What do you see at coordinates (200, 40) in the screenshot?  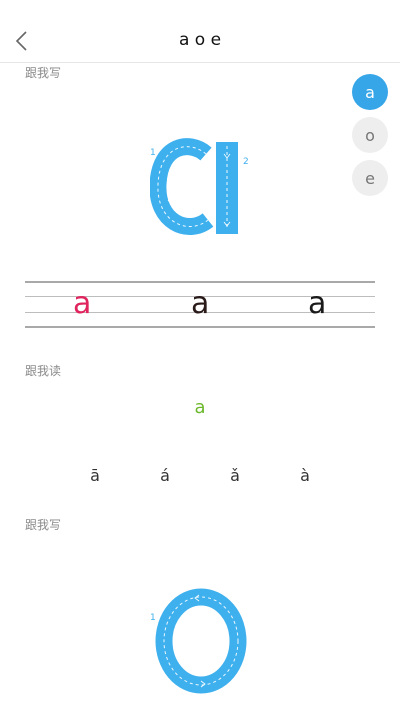 I see `page-title: a o e` at bounding box center [200, 40].